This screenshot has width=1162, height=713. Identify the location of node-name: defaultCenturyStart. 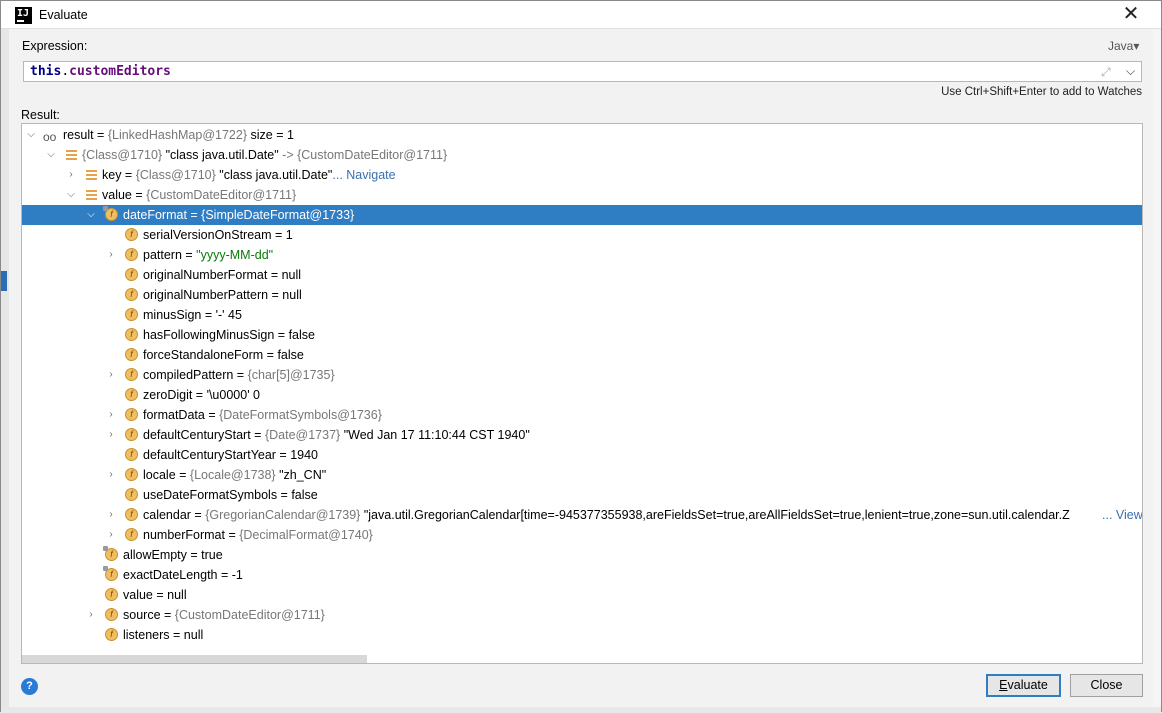
(197, 435).